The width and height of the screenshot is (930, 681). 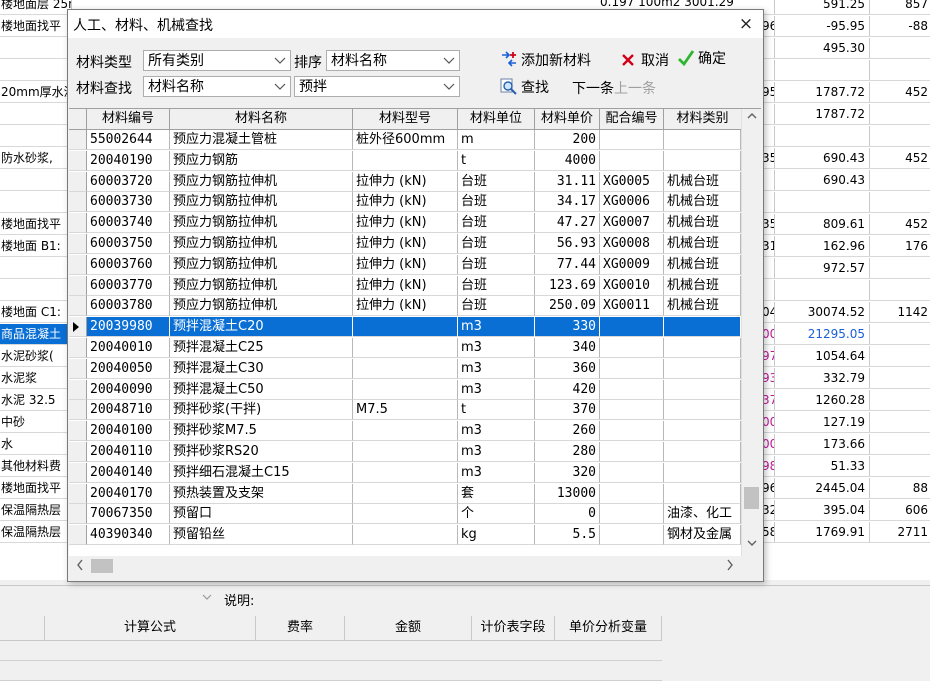 I want to click on cell-code: 70067350, so click(x=128, y=514).